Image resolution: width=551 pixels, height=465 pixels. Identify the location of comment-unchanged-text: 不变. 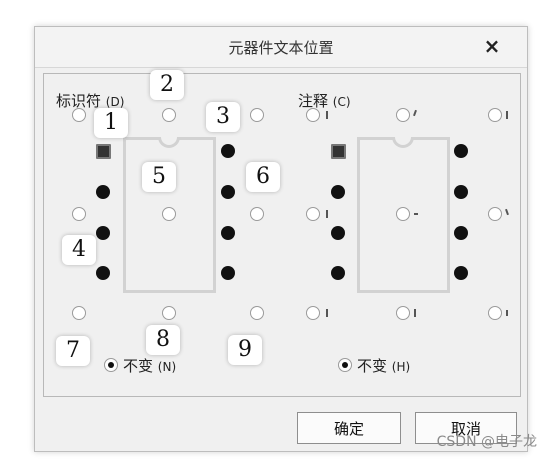
(372, 366).